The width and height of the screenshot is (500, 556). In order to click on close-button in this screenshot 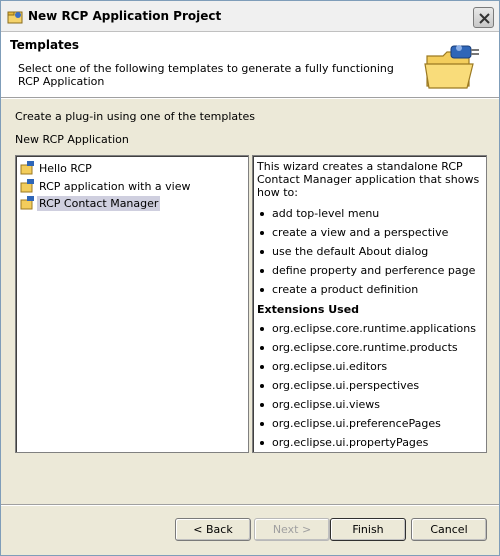, I will do `click(483, 17)`.